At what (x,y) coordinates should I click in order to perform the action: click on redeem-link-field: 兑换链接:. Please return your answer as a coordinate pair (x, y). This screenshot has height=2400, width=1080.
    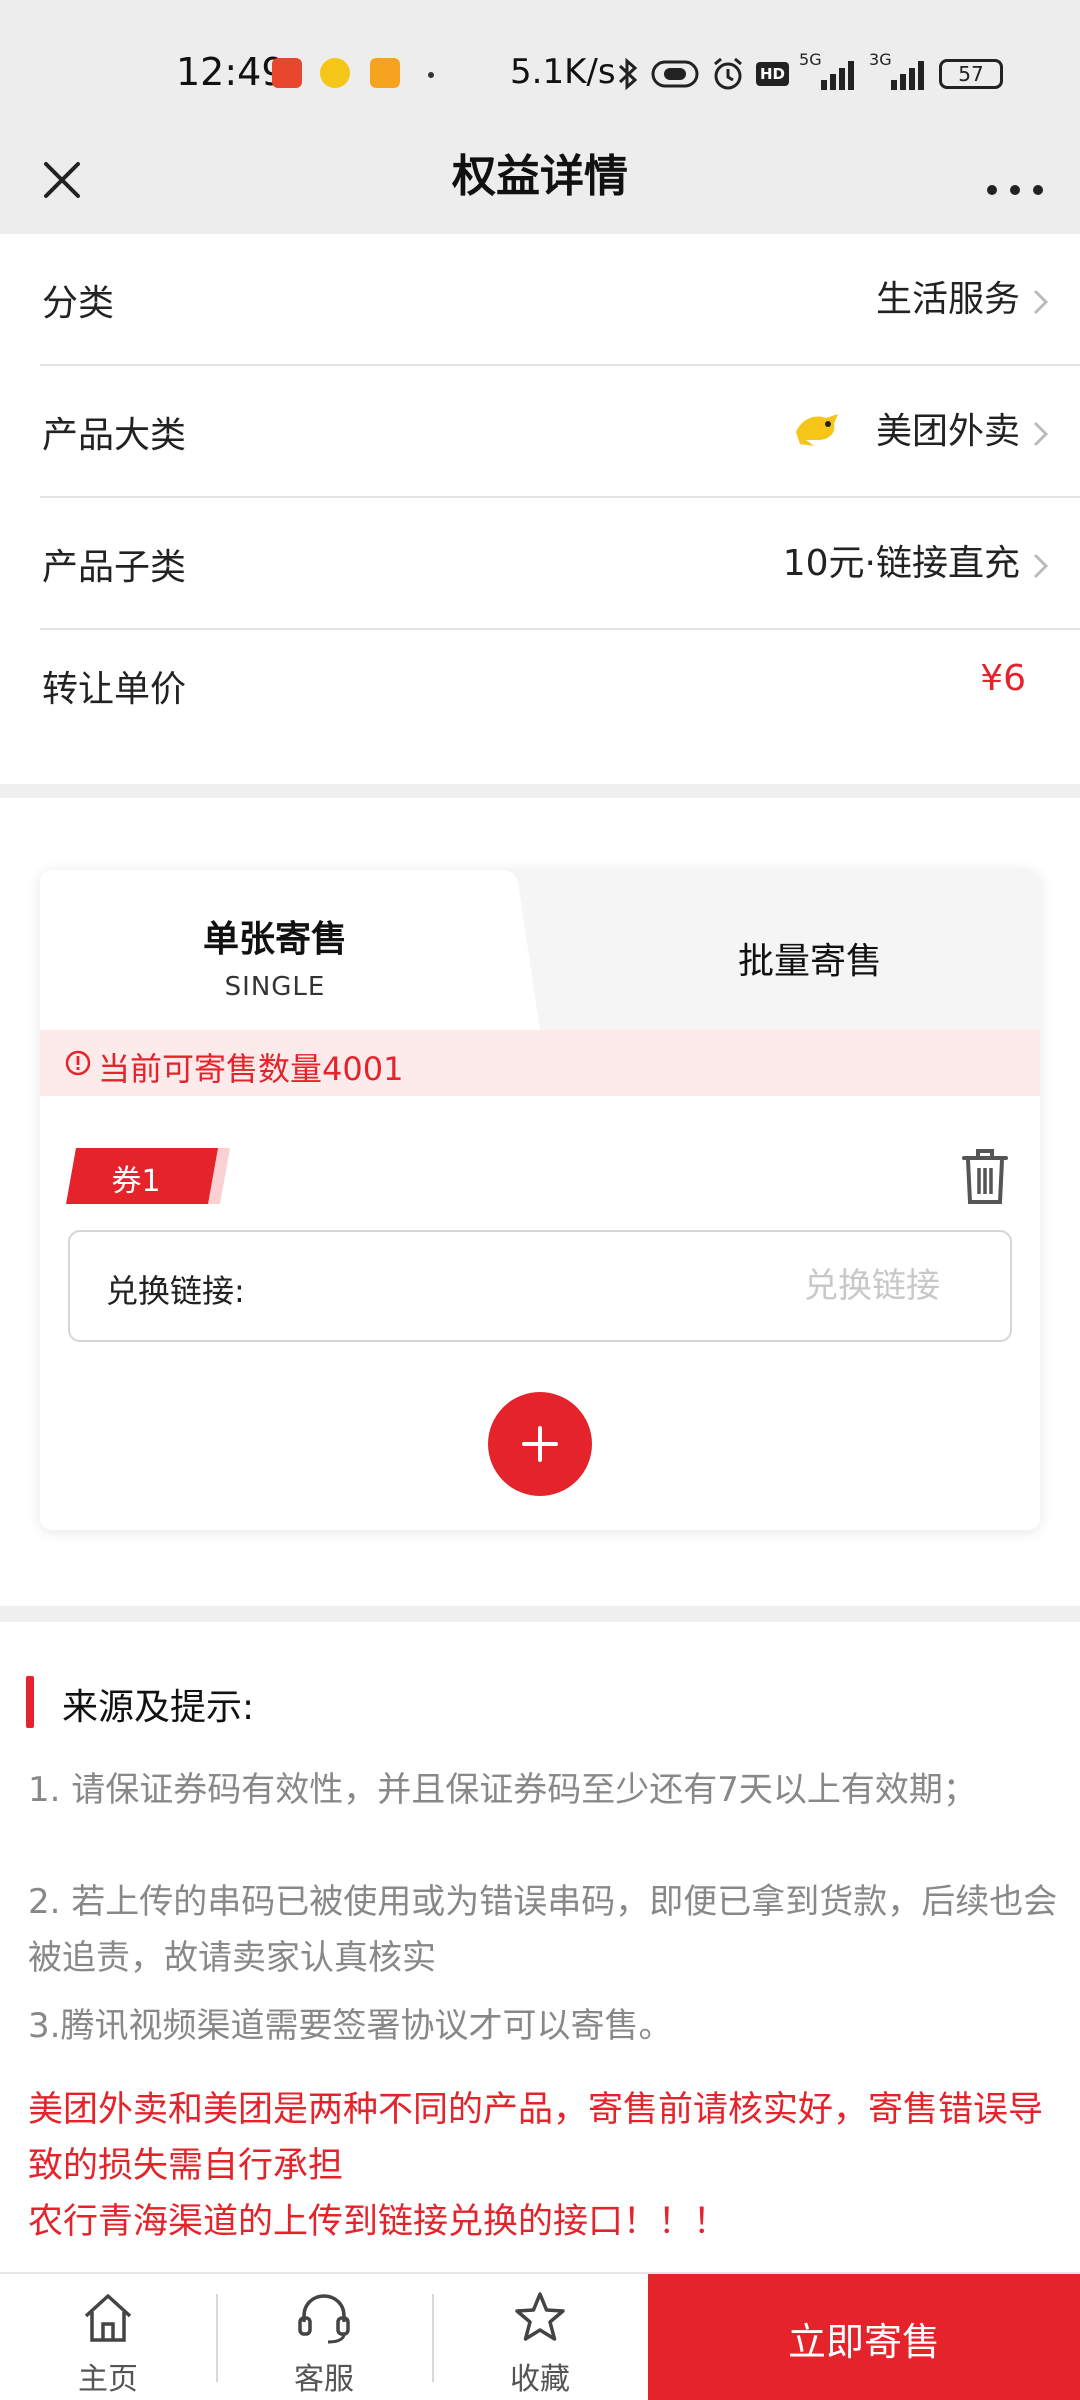
    Looking at the image, I should click on (540, 1286).